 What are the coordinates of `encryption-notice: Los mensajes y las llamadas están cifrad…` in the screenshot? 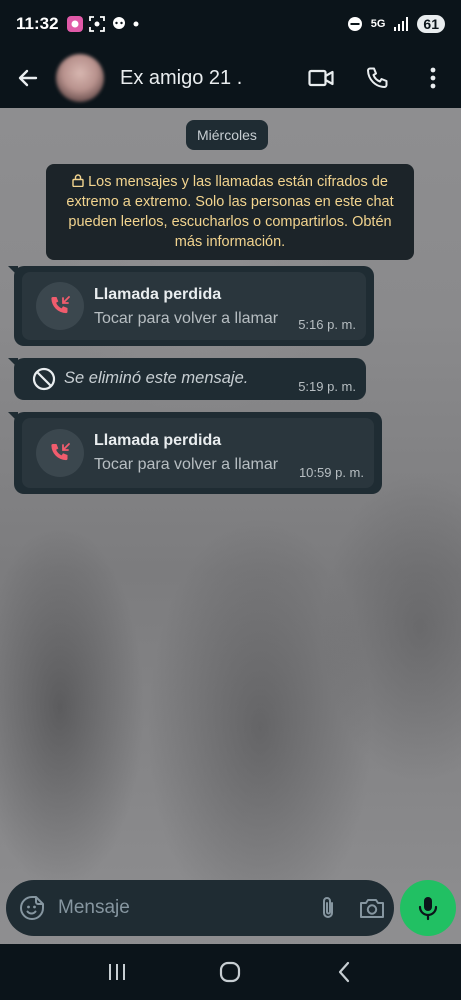 It's located at (230, 212).